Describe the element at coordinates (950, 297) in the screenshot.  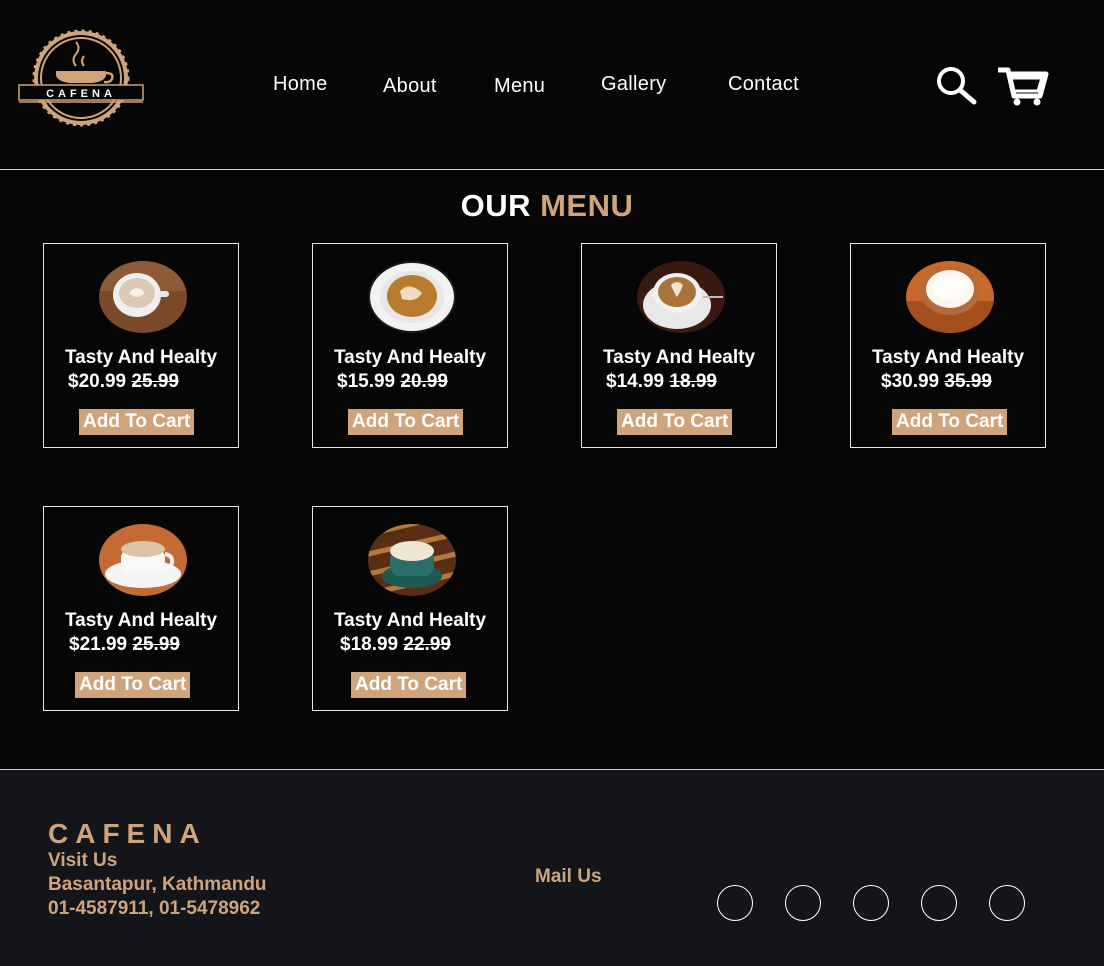
I see `cappuccino-cup-image` at that location.